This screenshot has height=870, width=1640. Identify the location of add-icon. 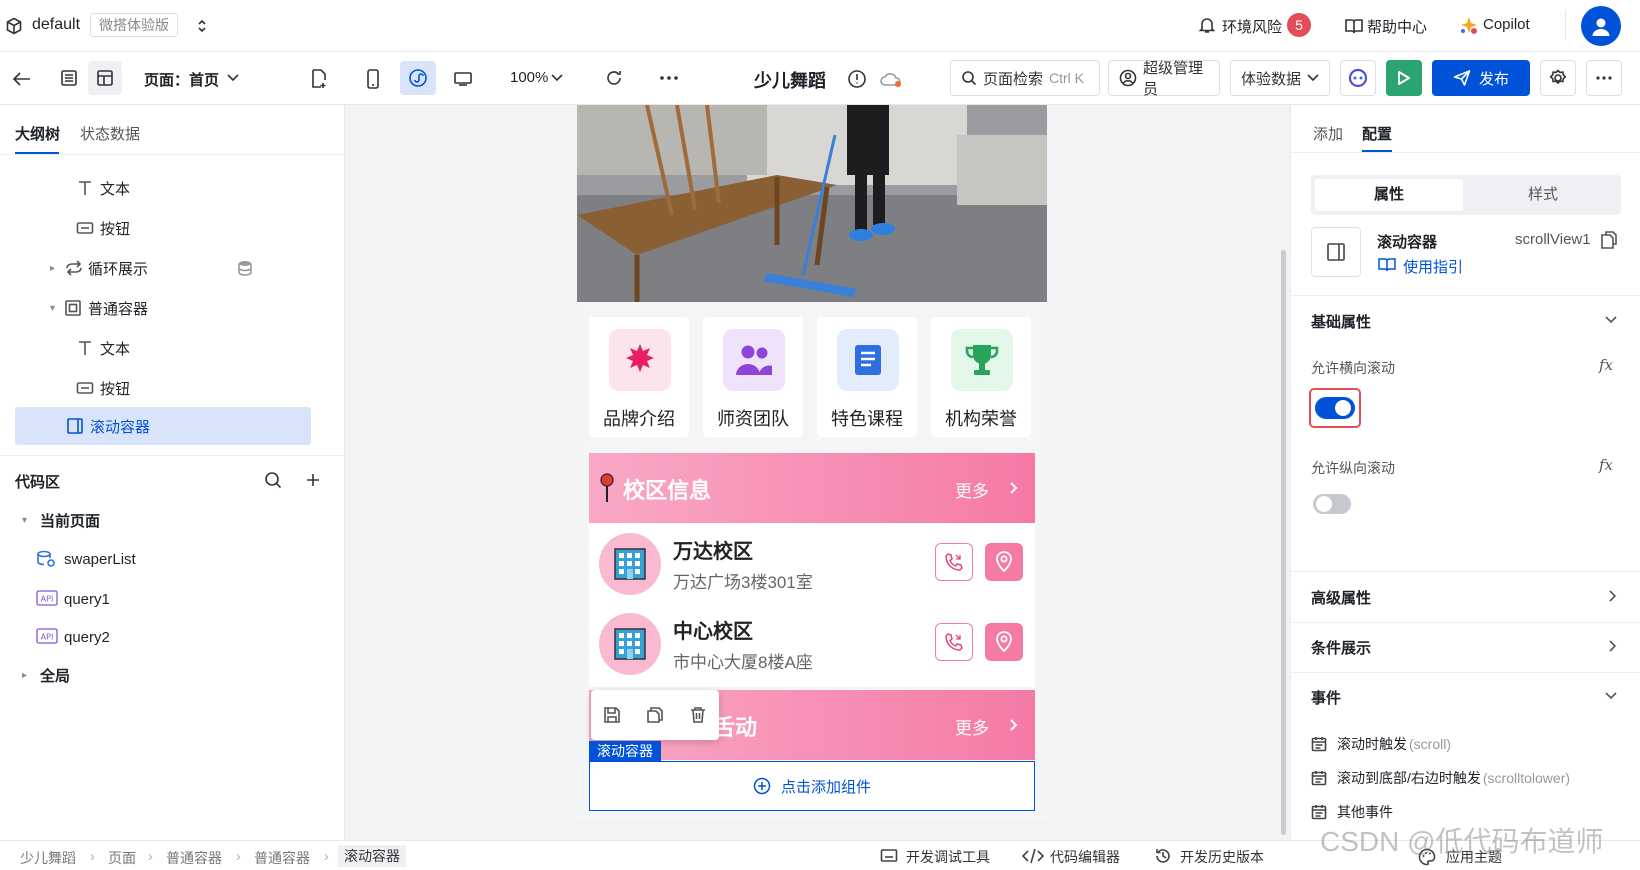
(313, 480).